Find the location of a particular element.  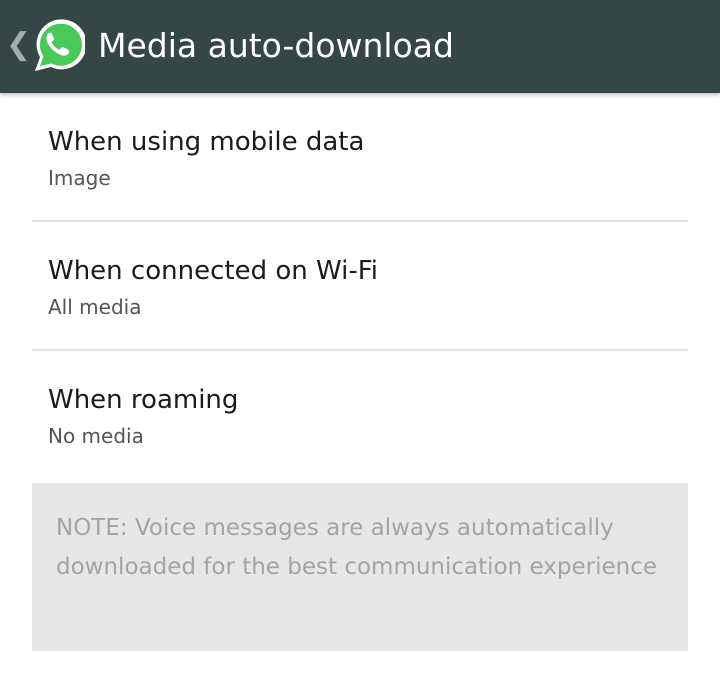

setting-summary: All media is located at coordinates (95, 307).